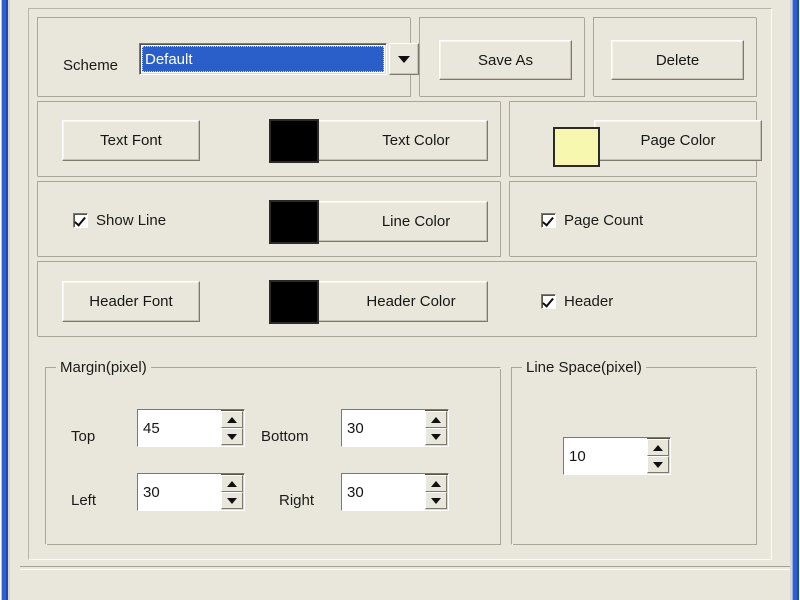 This screenshot has height=600, width=800. I want to click on show-line-checkbox-row: Show Line, so click(119, 220).